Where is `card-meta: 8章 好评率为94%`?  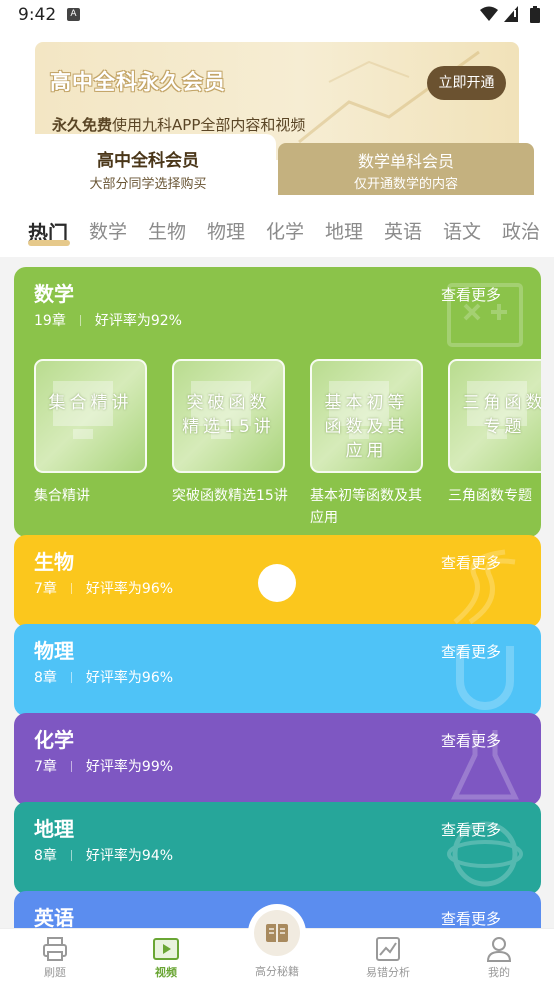 card-meta: 8章 好评率为94% is located at coordinates (103, 855).